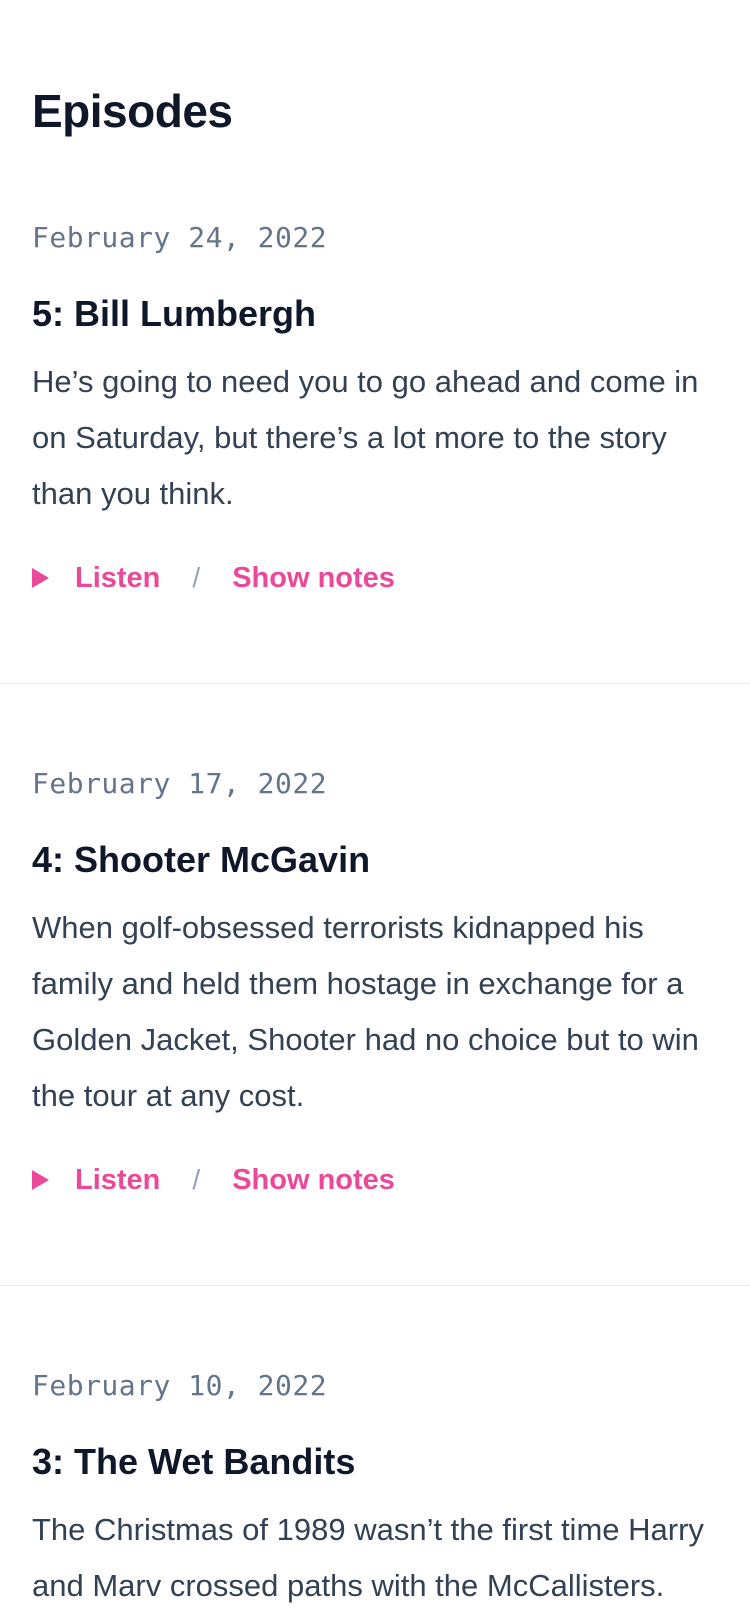  Describe the element at coordinates (132, 111) in the screenshot. I see `page-title: Episodes` at that location.